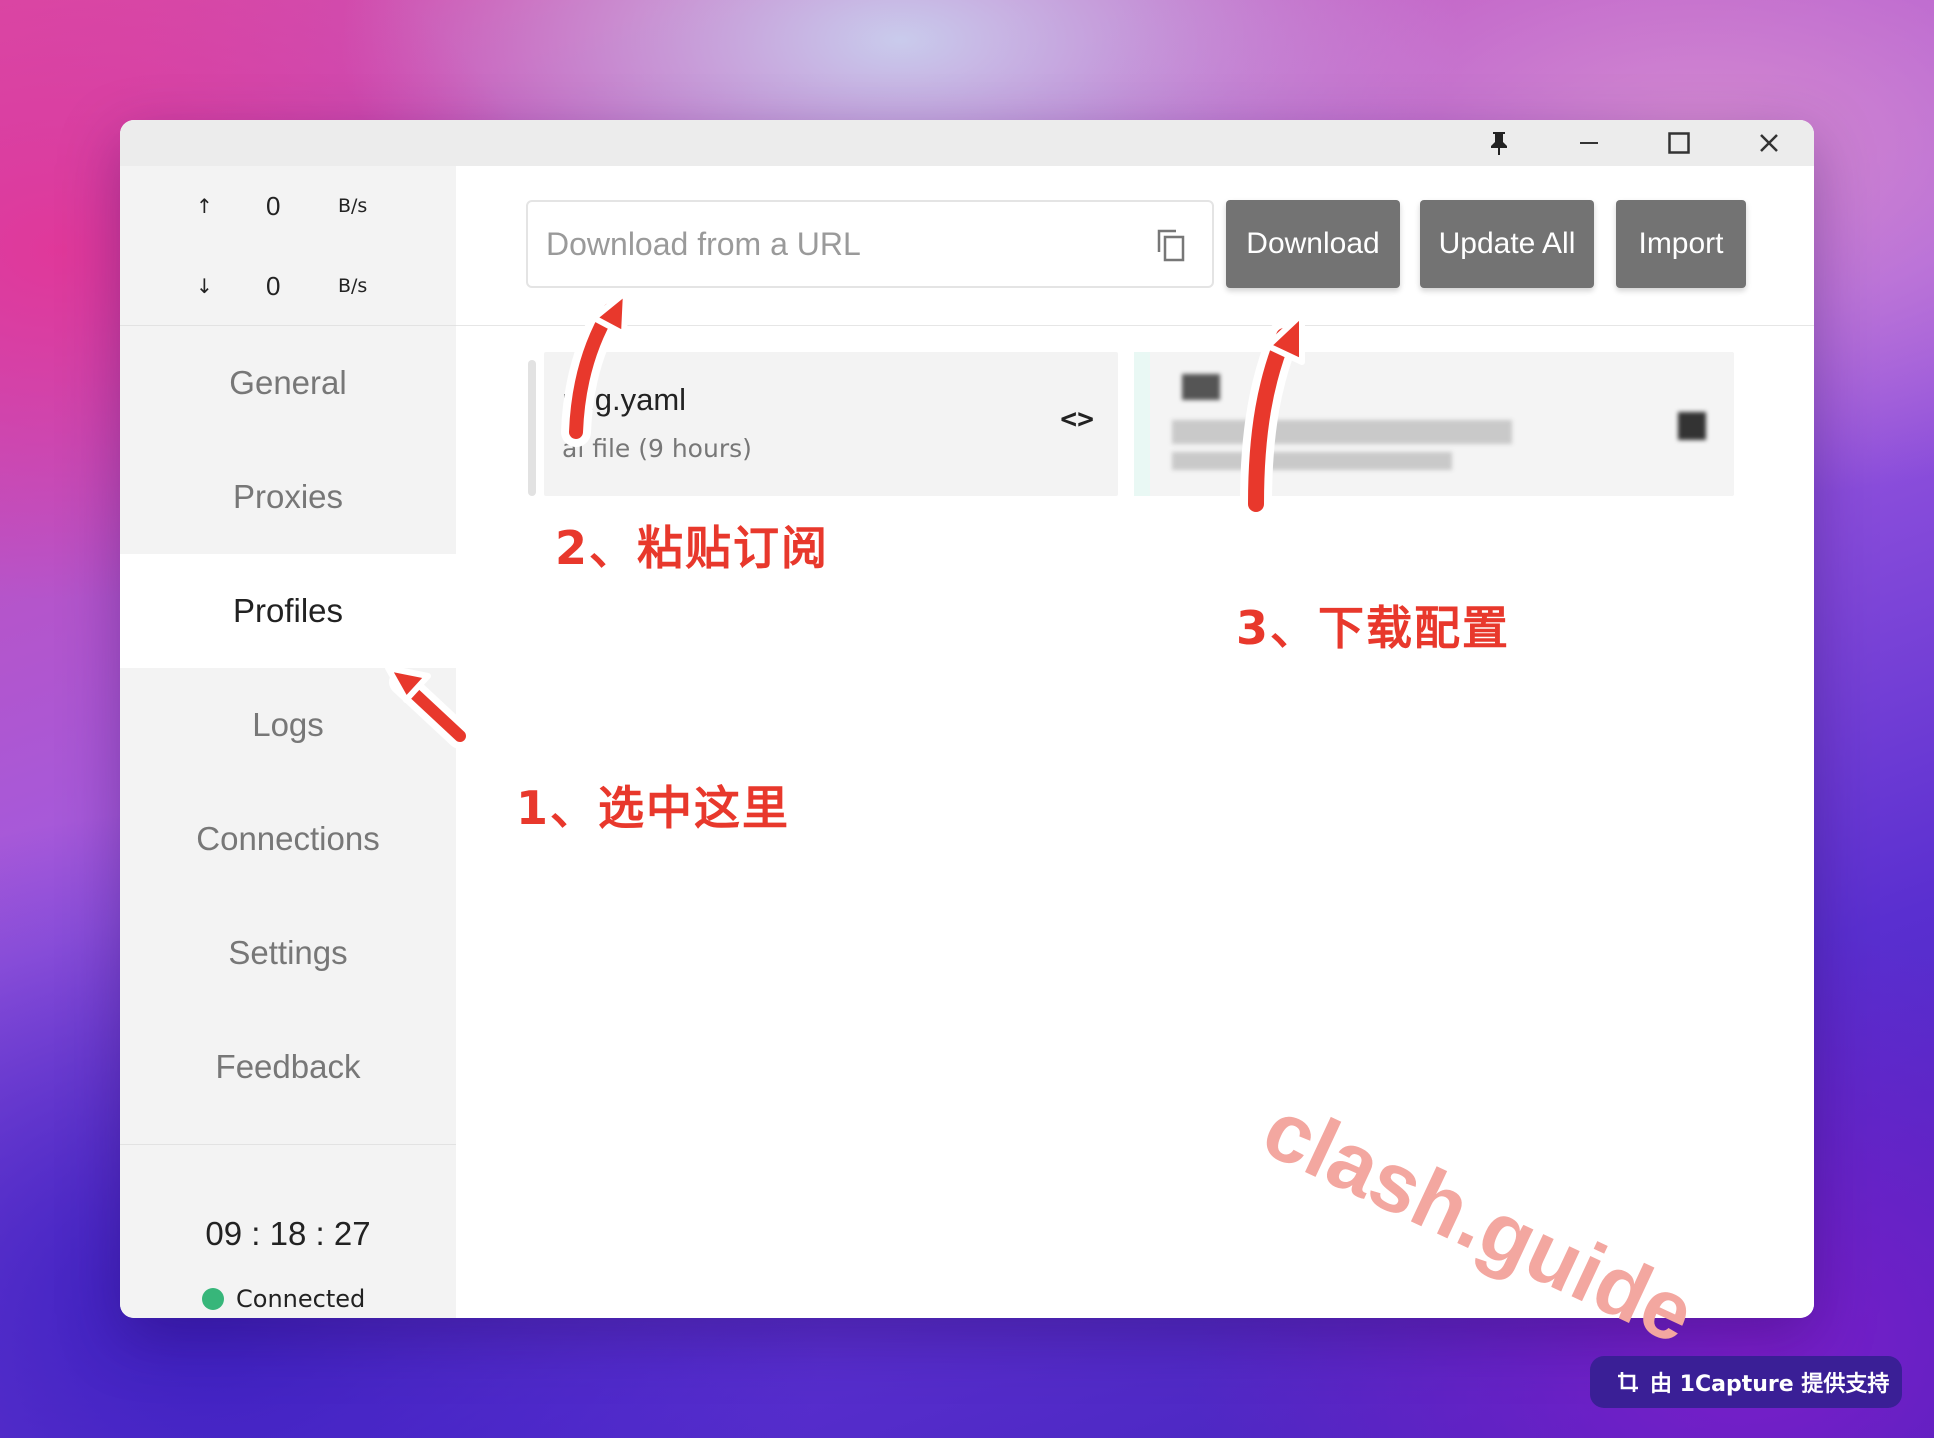  Describe the element at coordinates (288, 839) in the screenshot. I see `sidebar-item-connections: Connections` at that location.